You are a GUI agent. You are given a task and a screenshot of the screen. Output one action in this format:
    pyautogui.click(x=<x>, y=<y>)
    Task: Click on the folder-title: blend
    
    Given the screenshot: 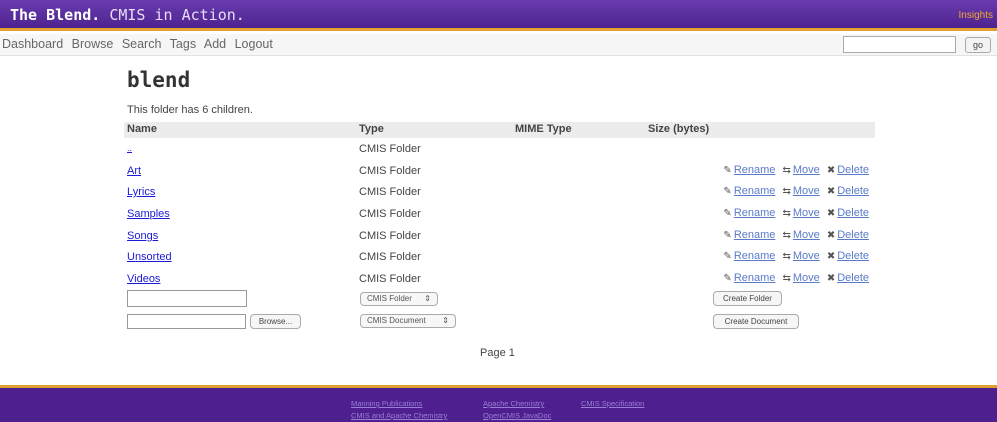 What is the action you would take?
    pyautogui.click(x=159, y=80)
    